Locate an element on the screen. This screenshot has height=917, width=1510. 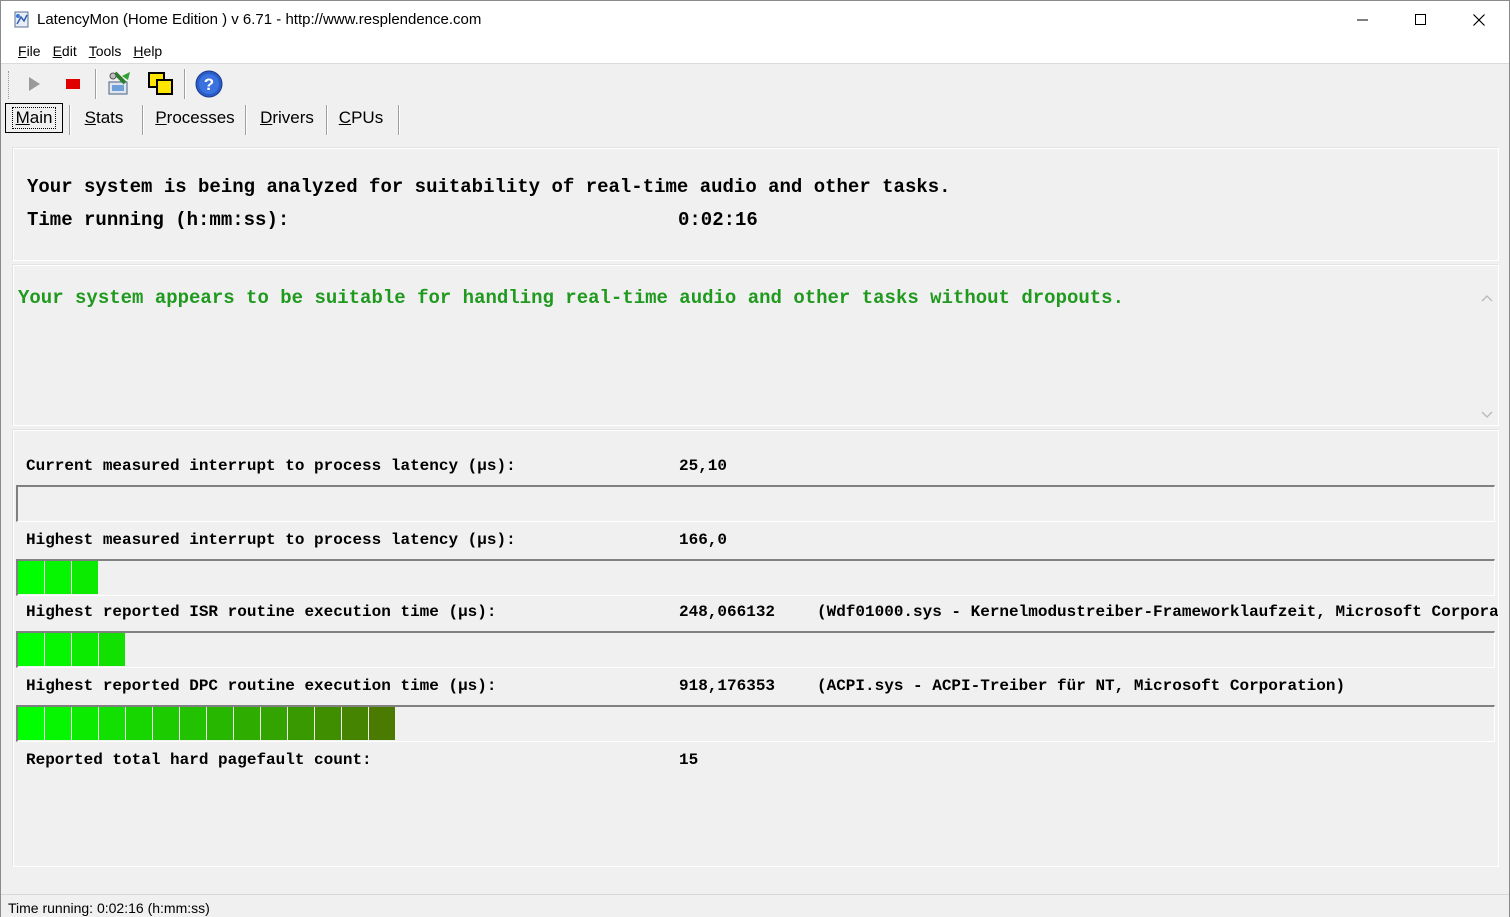
menu-tools: Tools is located at coordinates (105, 51).